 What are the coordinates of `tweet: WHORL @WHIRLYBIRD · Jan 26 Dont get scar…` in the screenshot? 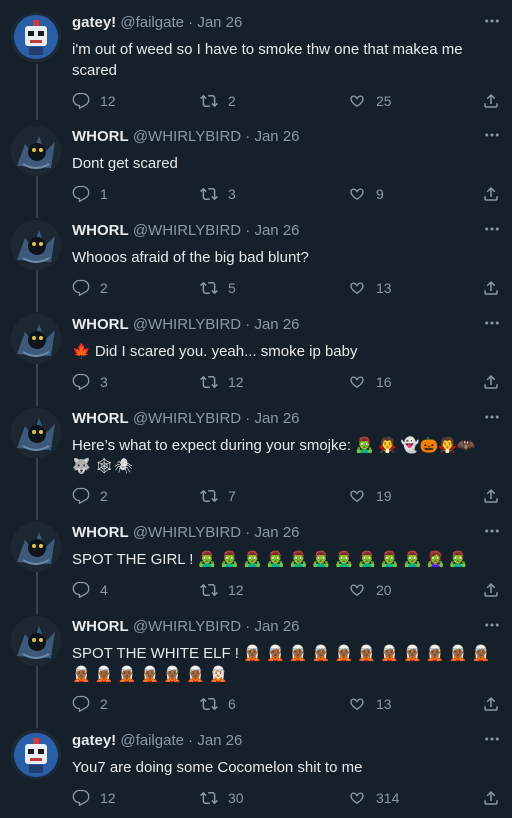 It's located at (256, 167).